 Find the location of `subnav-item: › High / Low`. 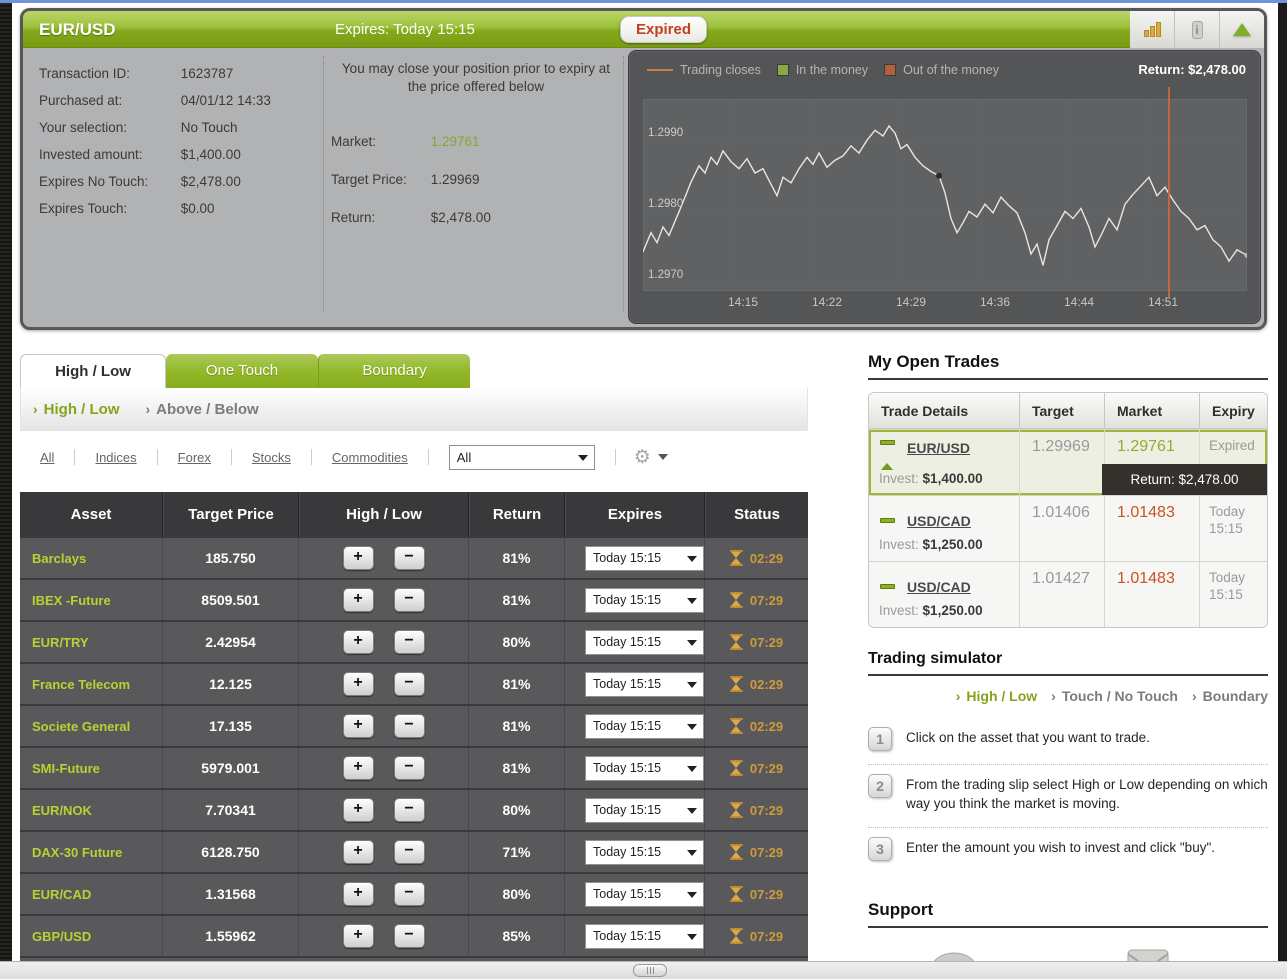

subnav-item: › High / Low is located at coordinates (76, 409).